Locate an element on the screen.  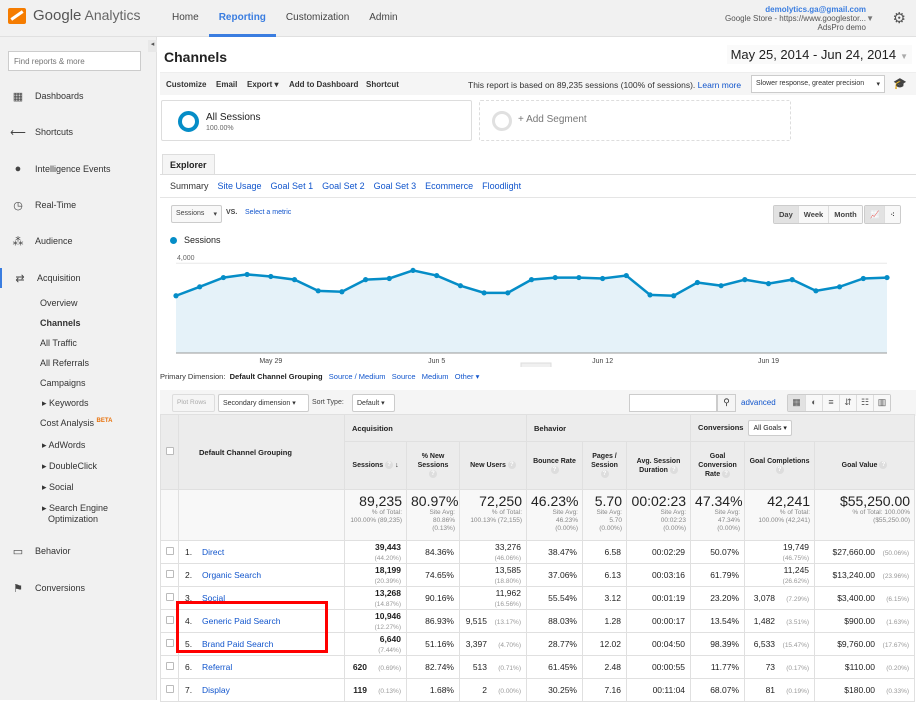
google-analytics-logo: Google Analytics is located at coordinates (74, 15).